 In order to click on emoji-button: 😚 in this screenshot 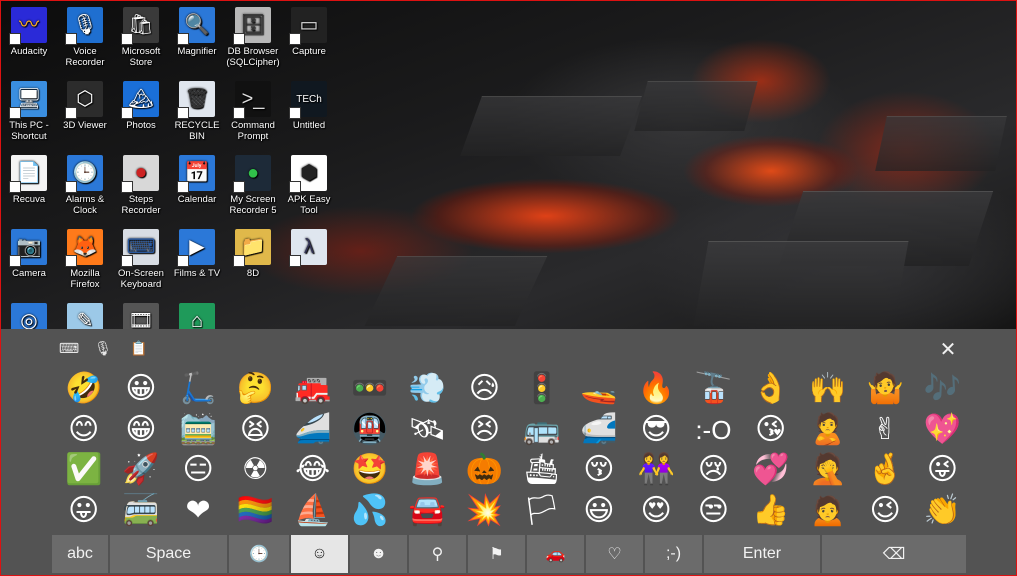, I will do `click(598, 470)`.